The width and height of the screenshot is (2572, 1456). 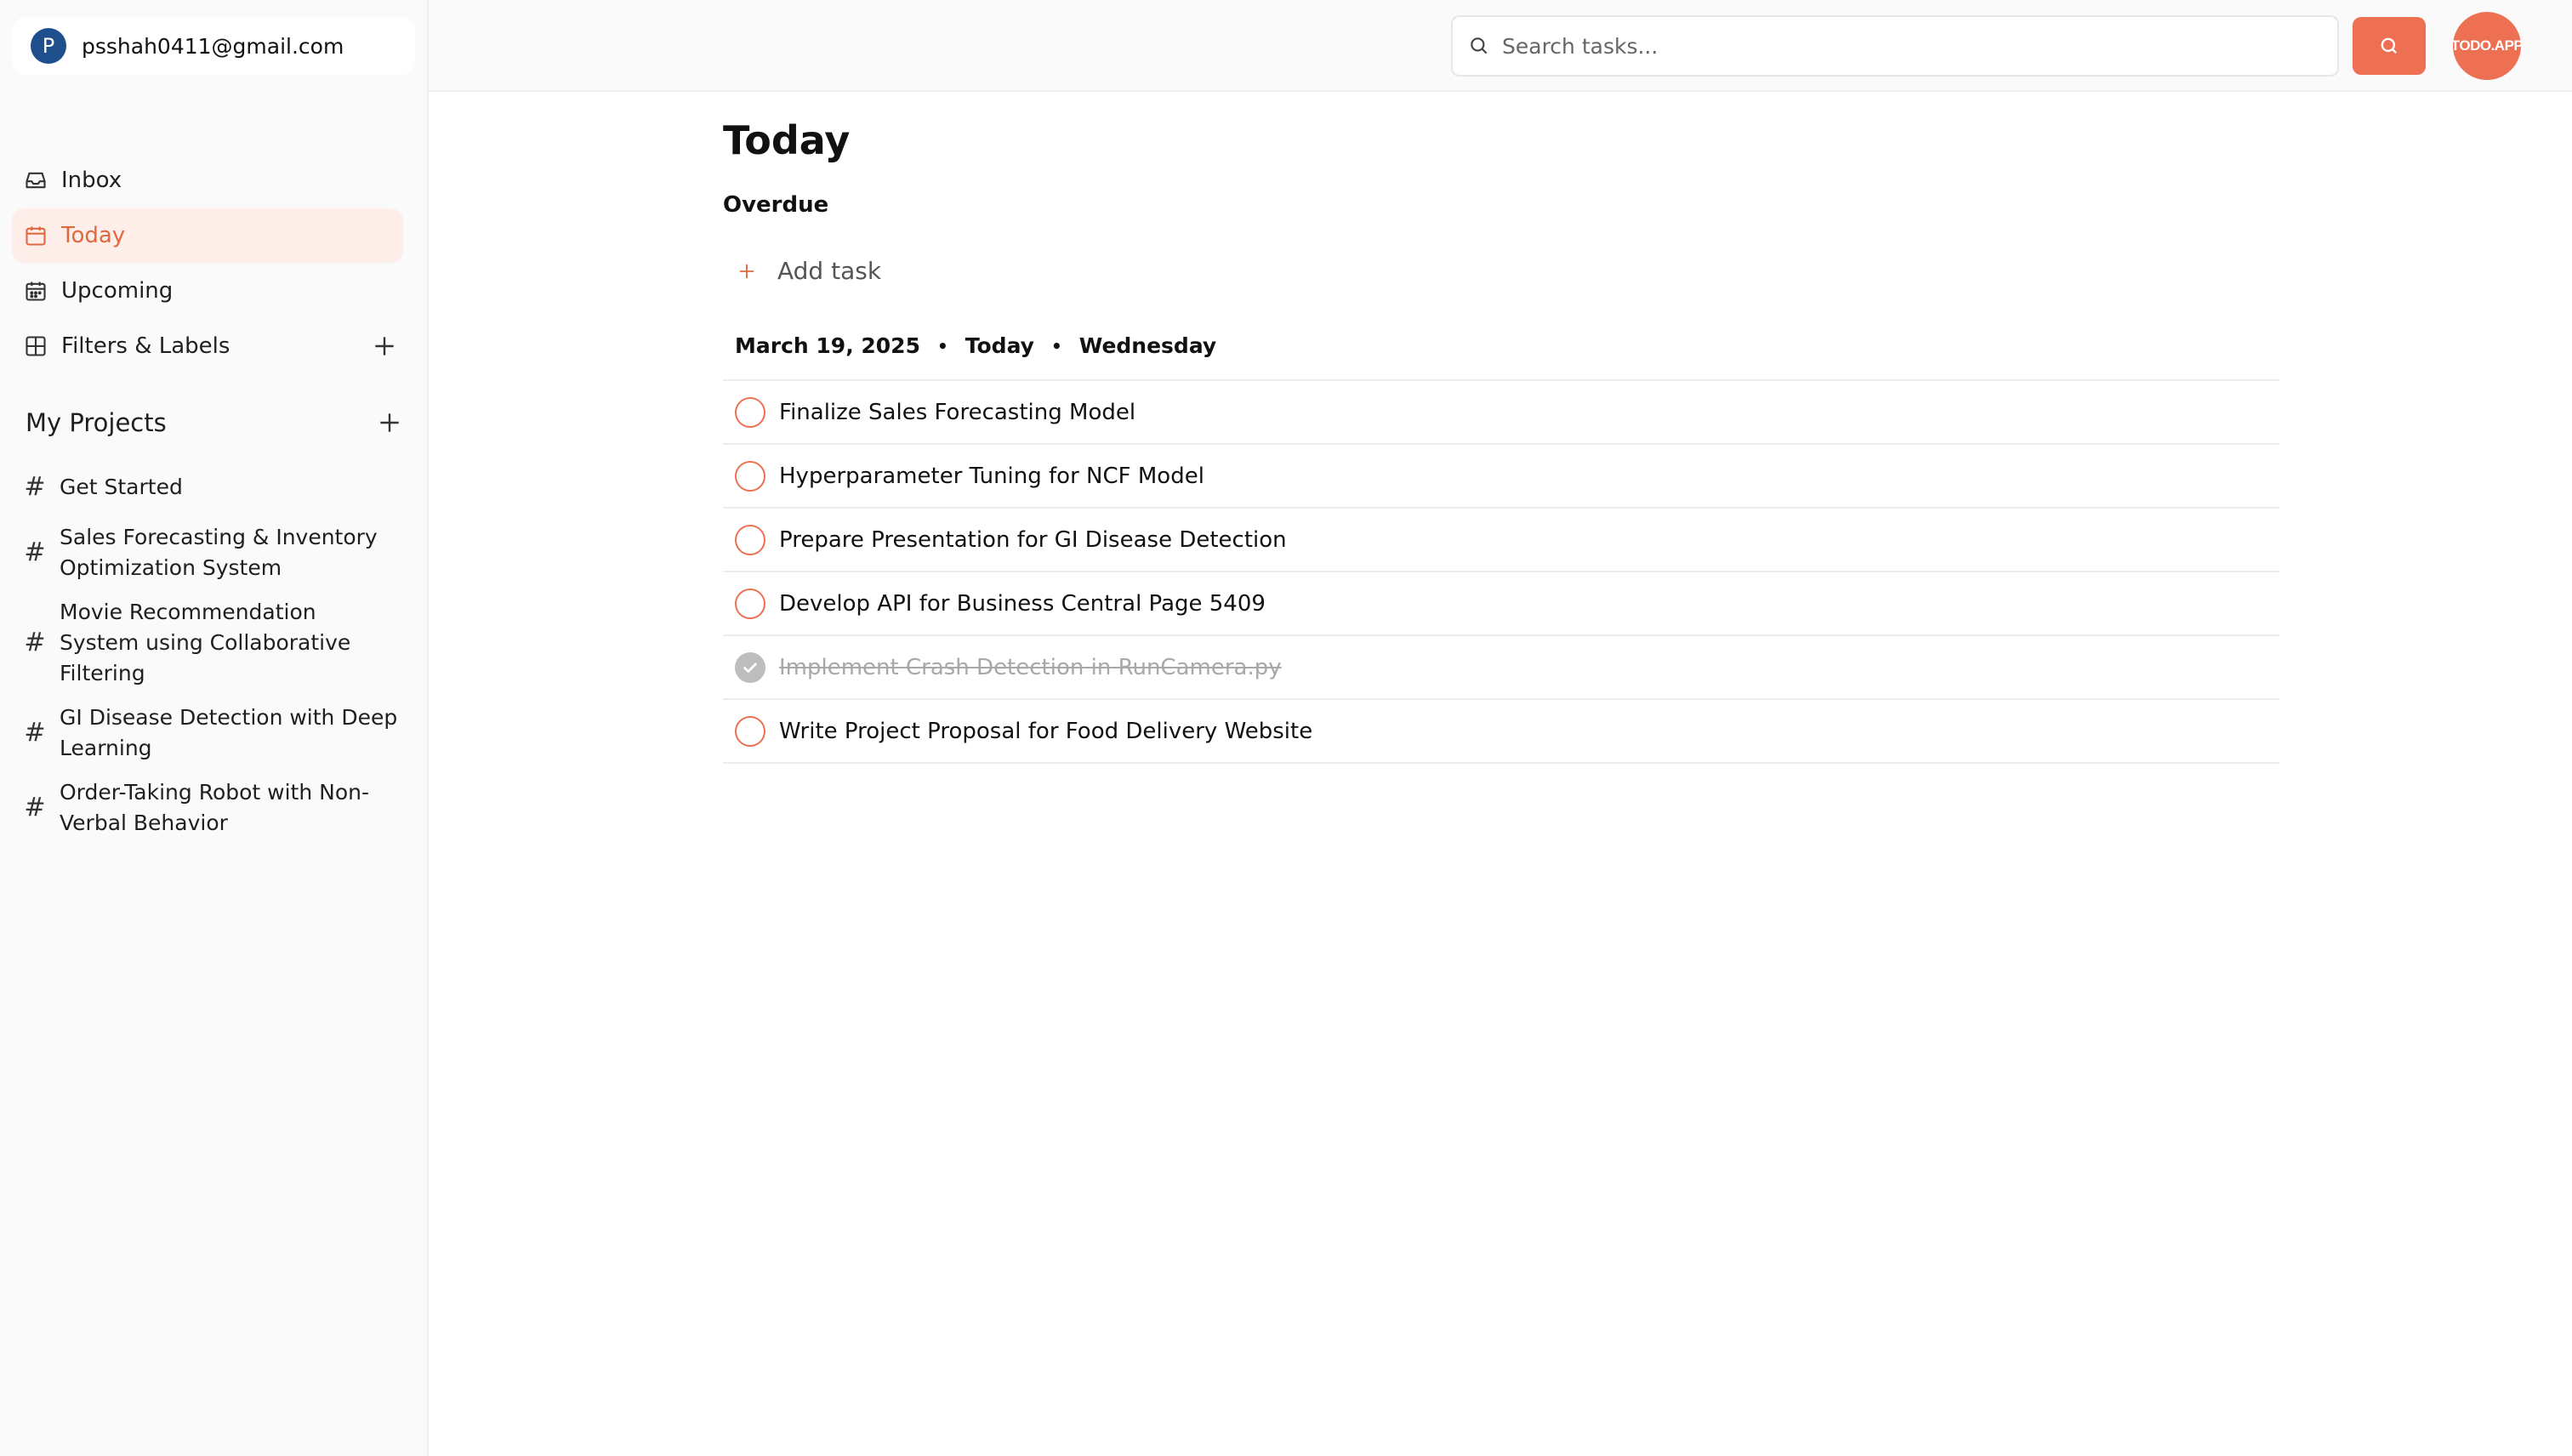 I want to click on sidebar-item-filters-labels: Filters & Labels, so click(x=208, y=346).